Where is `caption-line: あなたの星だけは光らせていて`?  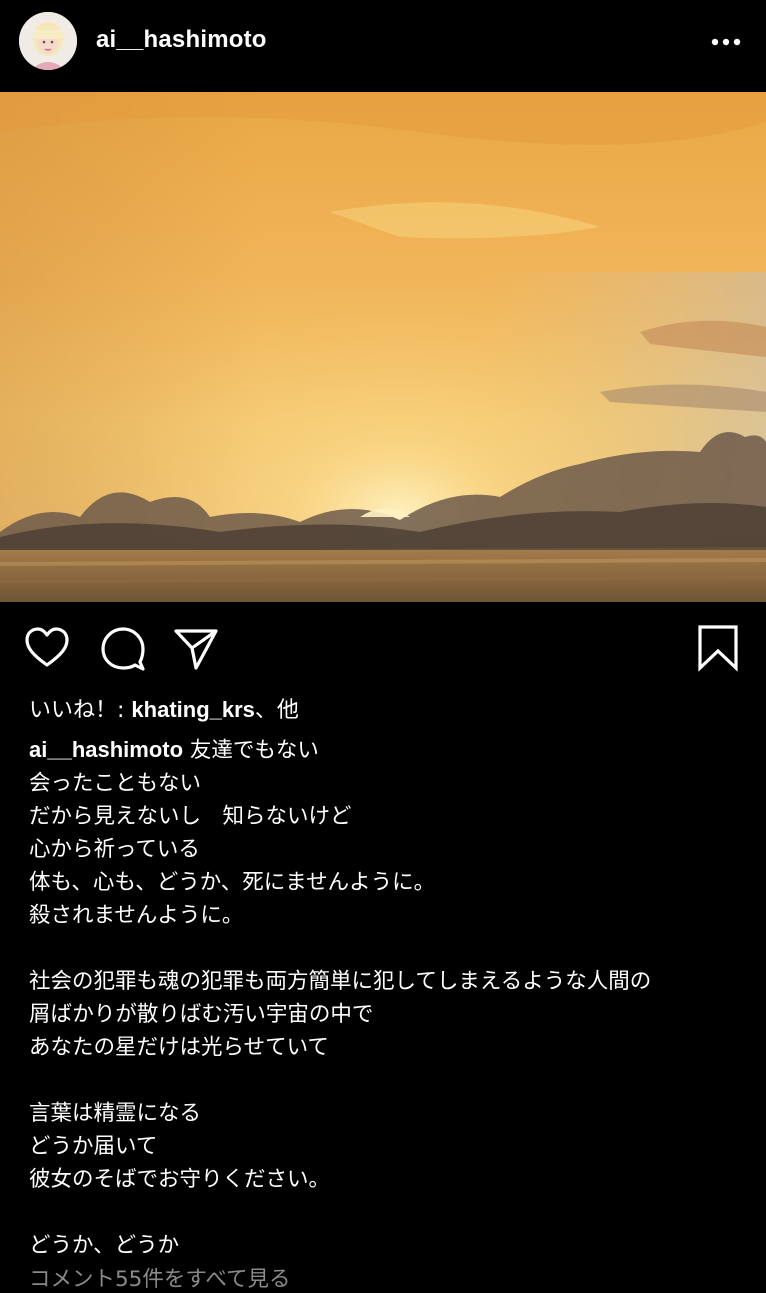 caption-line: あなたの星だけは光らせていて is located at coordinates (179, 1047).